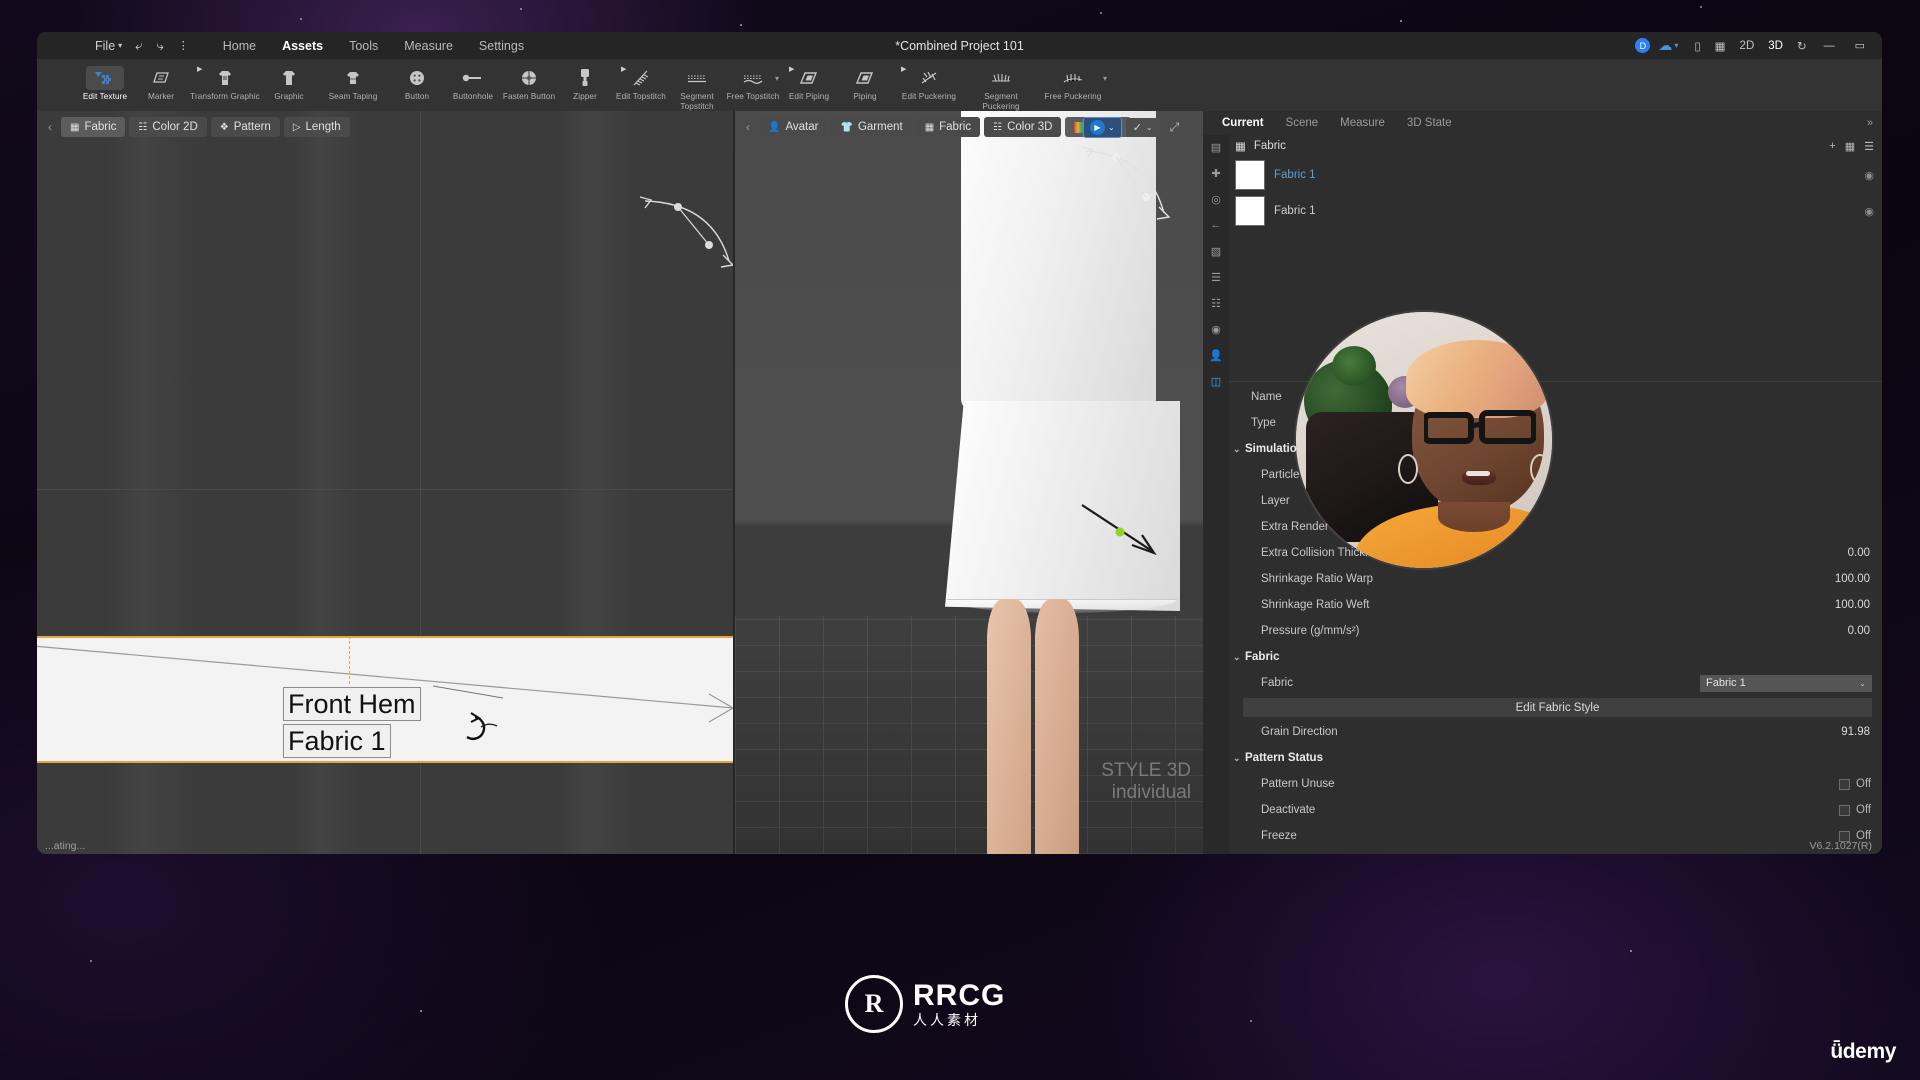  I want to click on property-group-pattern-status: ⌄ Pattern Status, so click(1555, 758).